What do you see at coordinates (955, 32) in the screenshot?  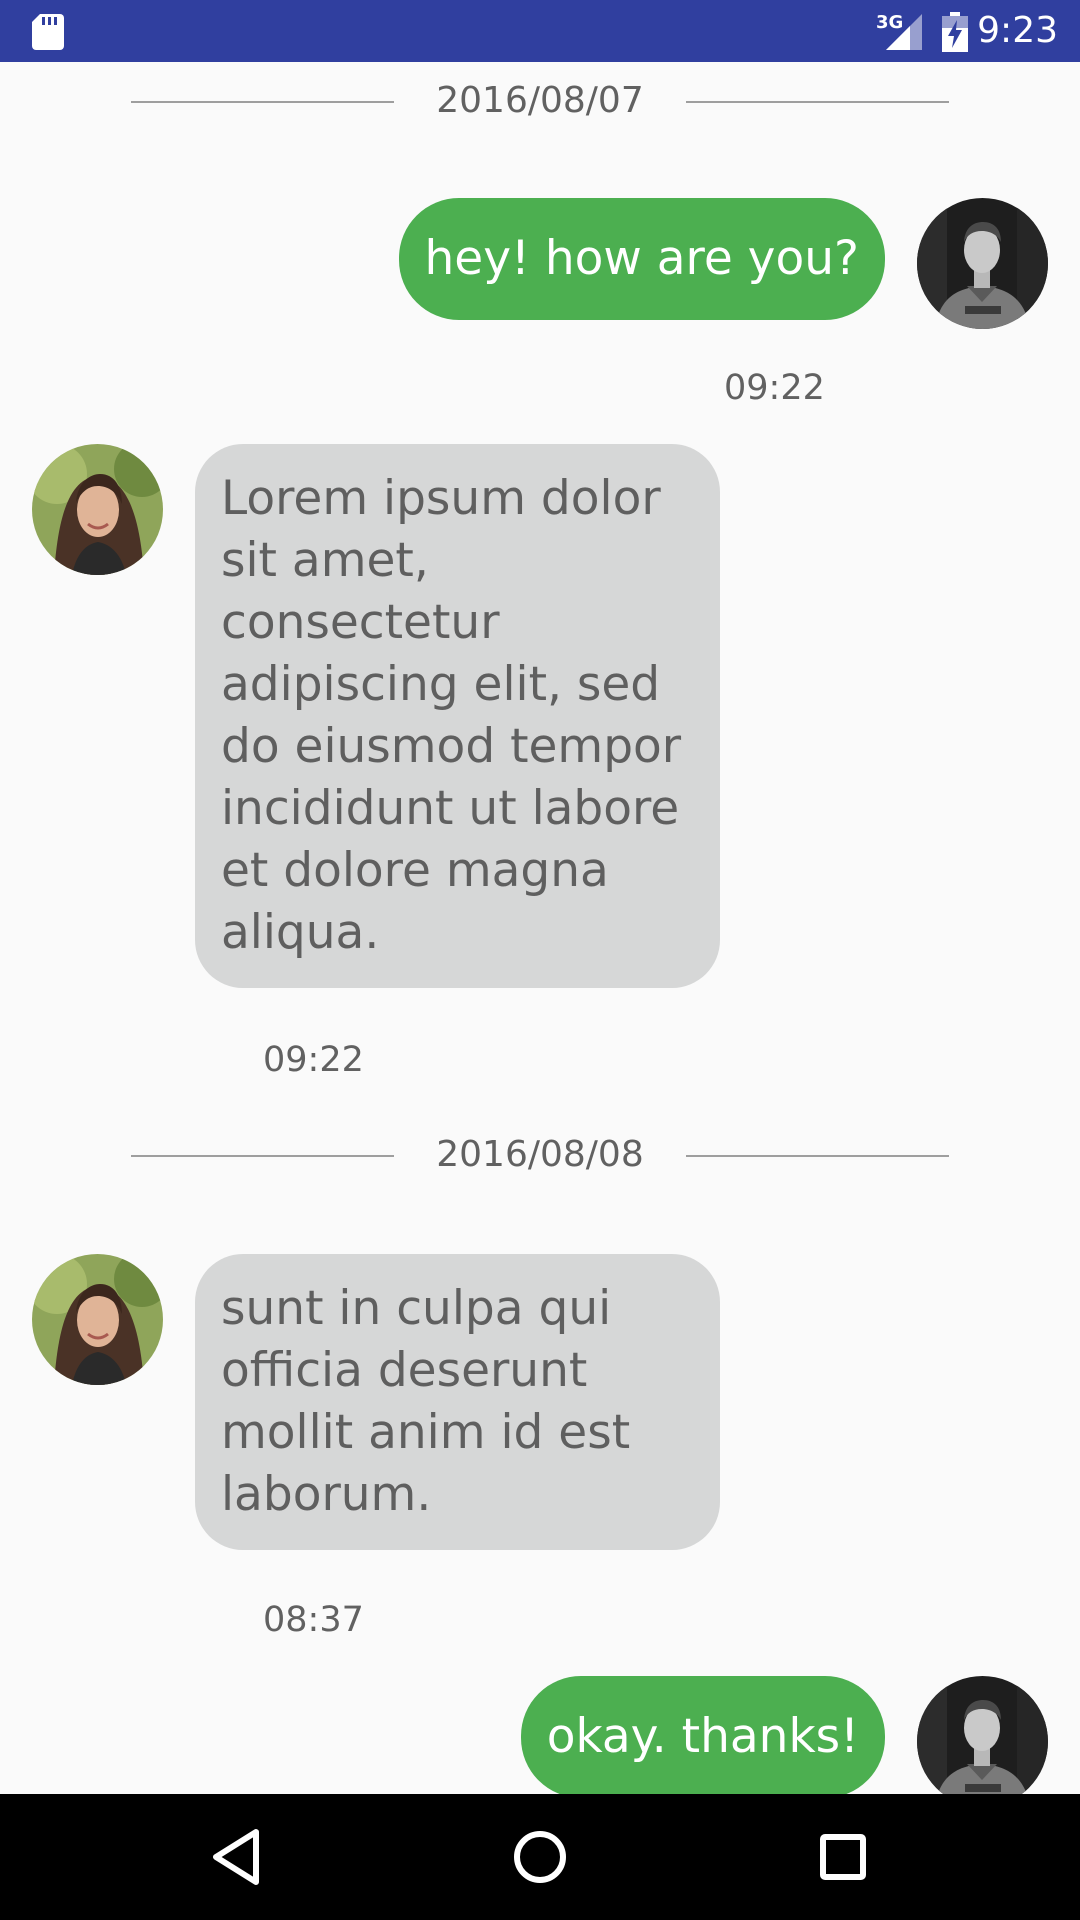 I see `battery-charging-icon` at bounding box center [955, 32].